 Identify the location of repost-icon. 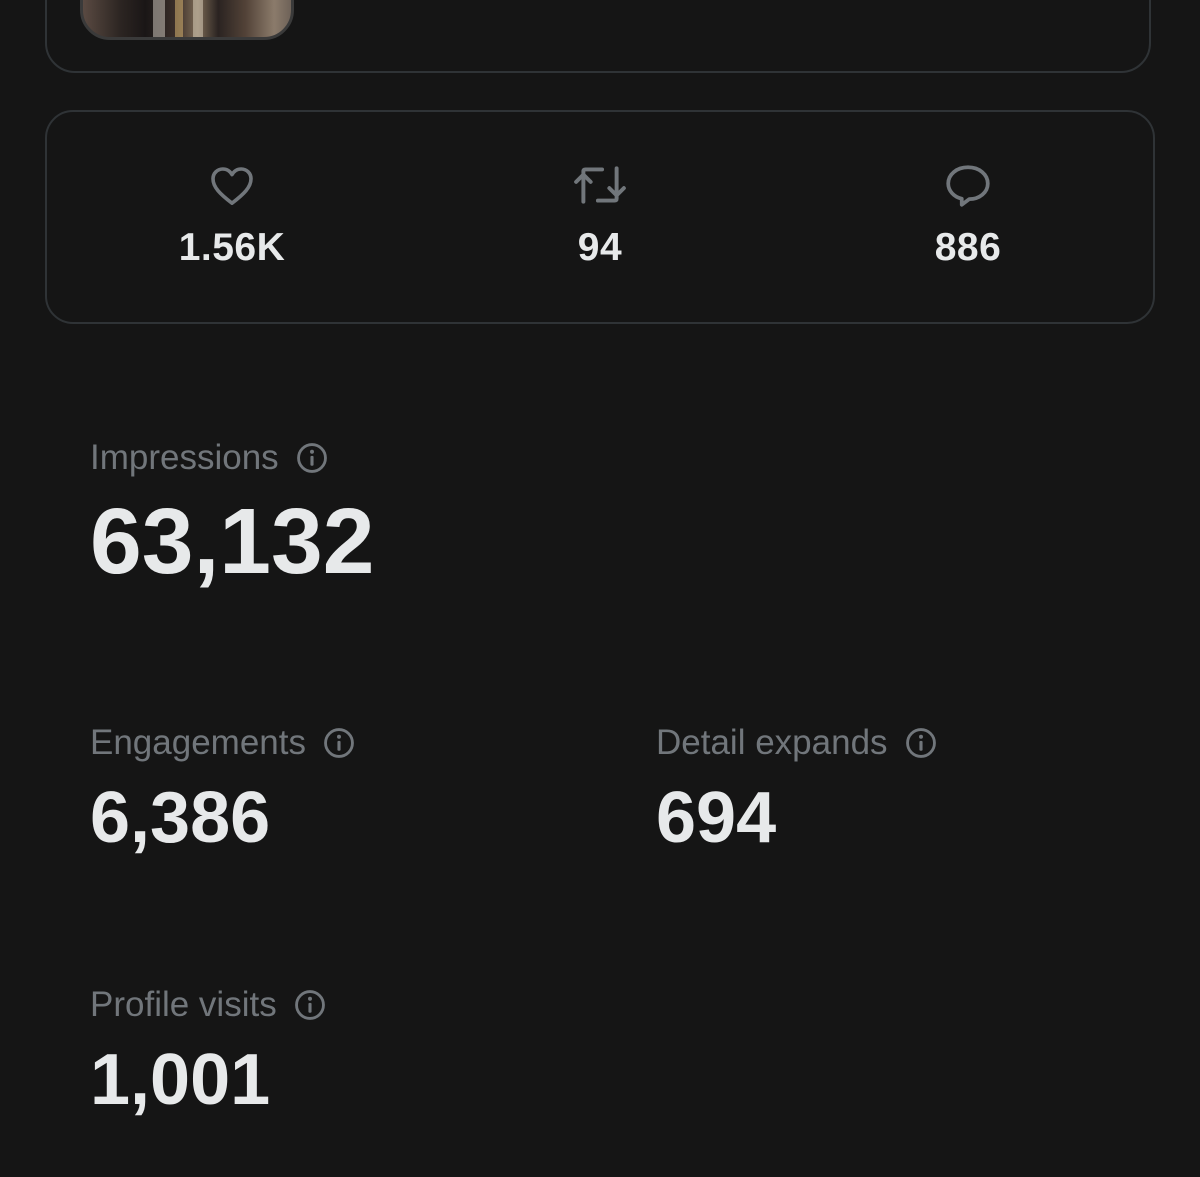
(600, 185).